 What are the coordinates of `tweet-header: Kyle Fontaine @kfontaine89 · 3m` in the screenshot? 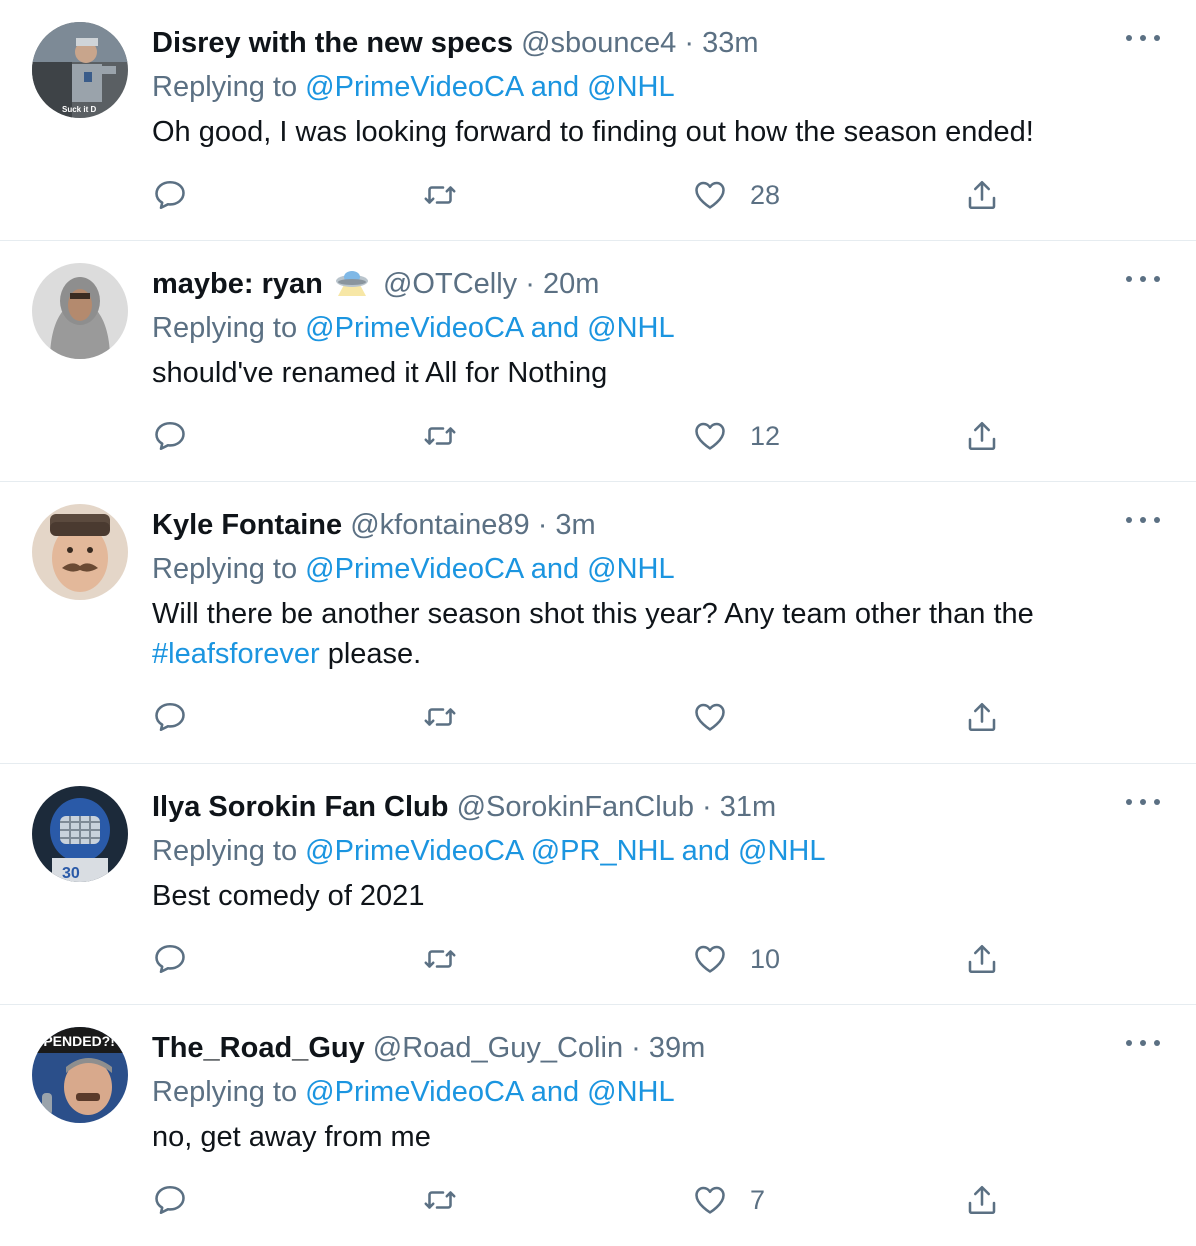 It's located at (374, 525).